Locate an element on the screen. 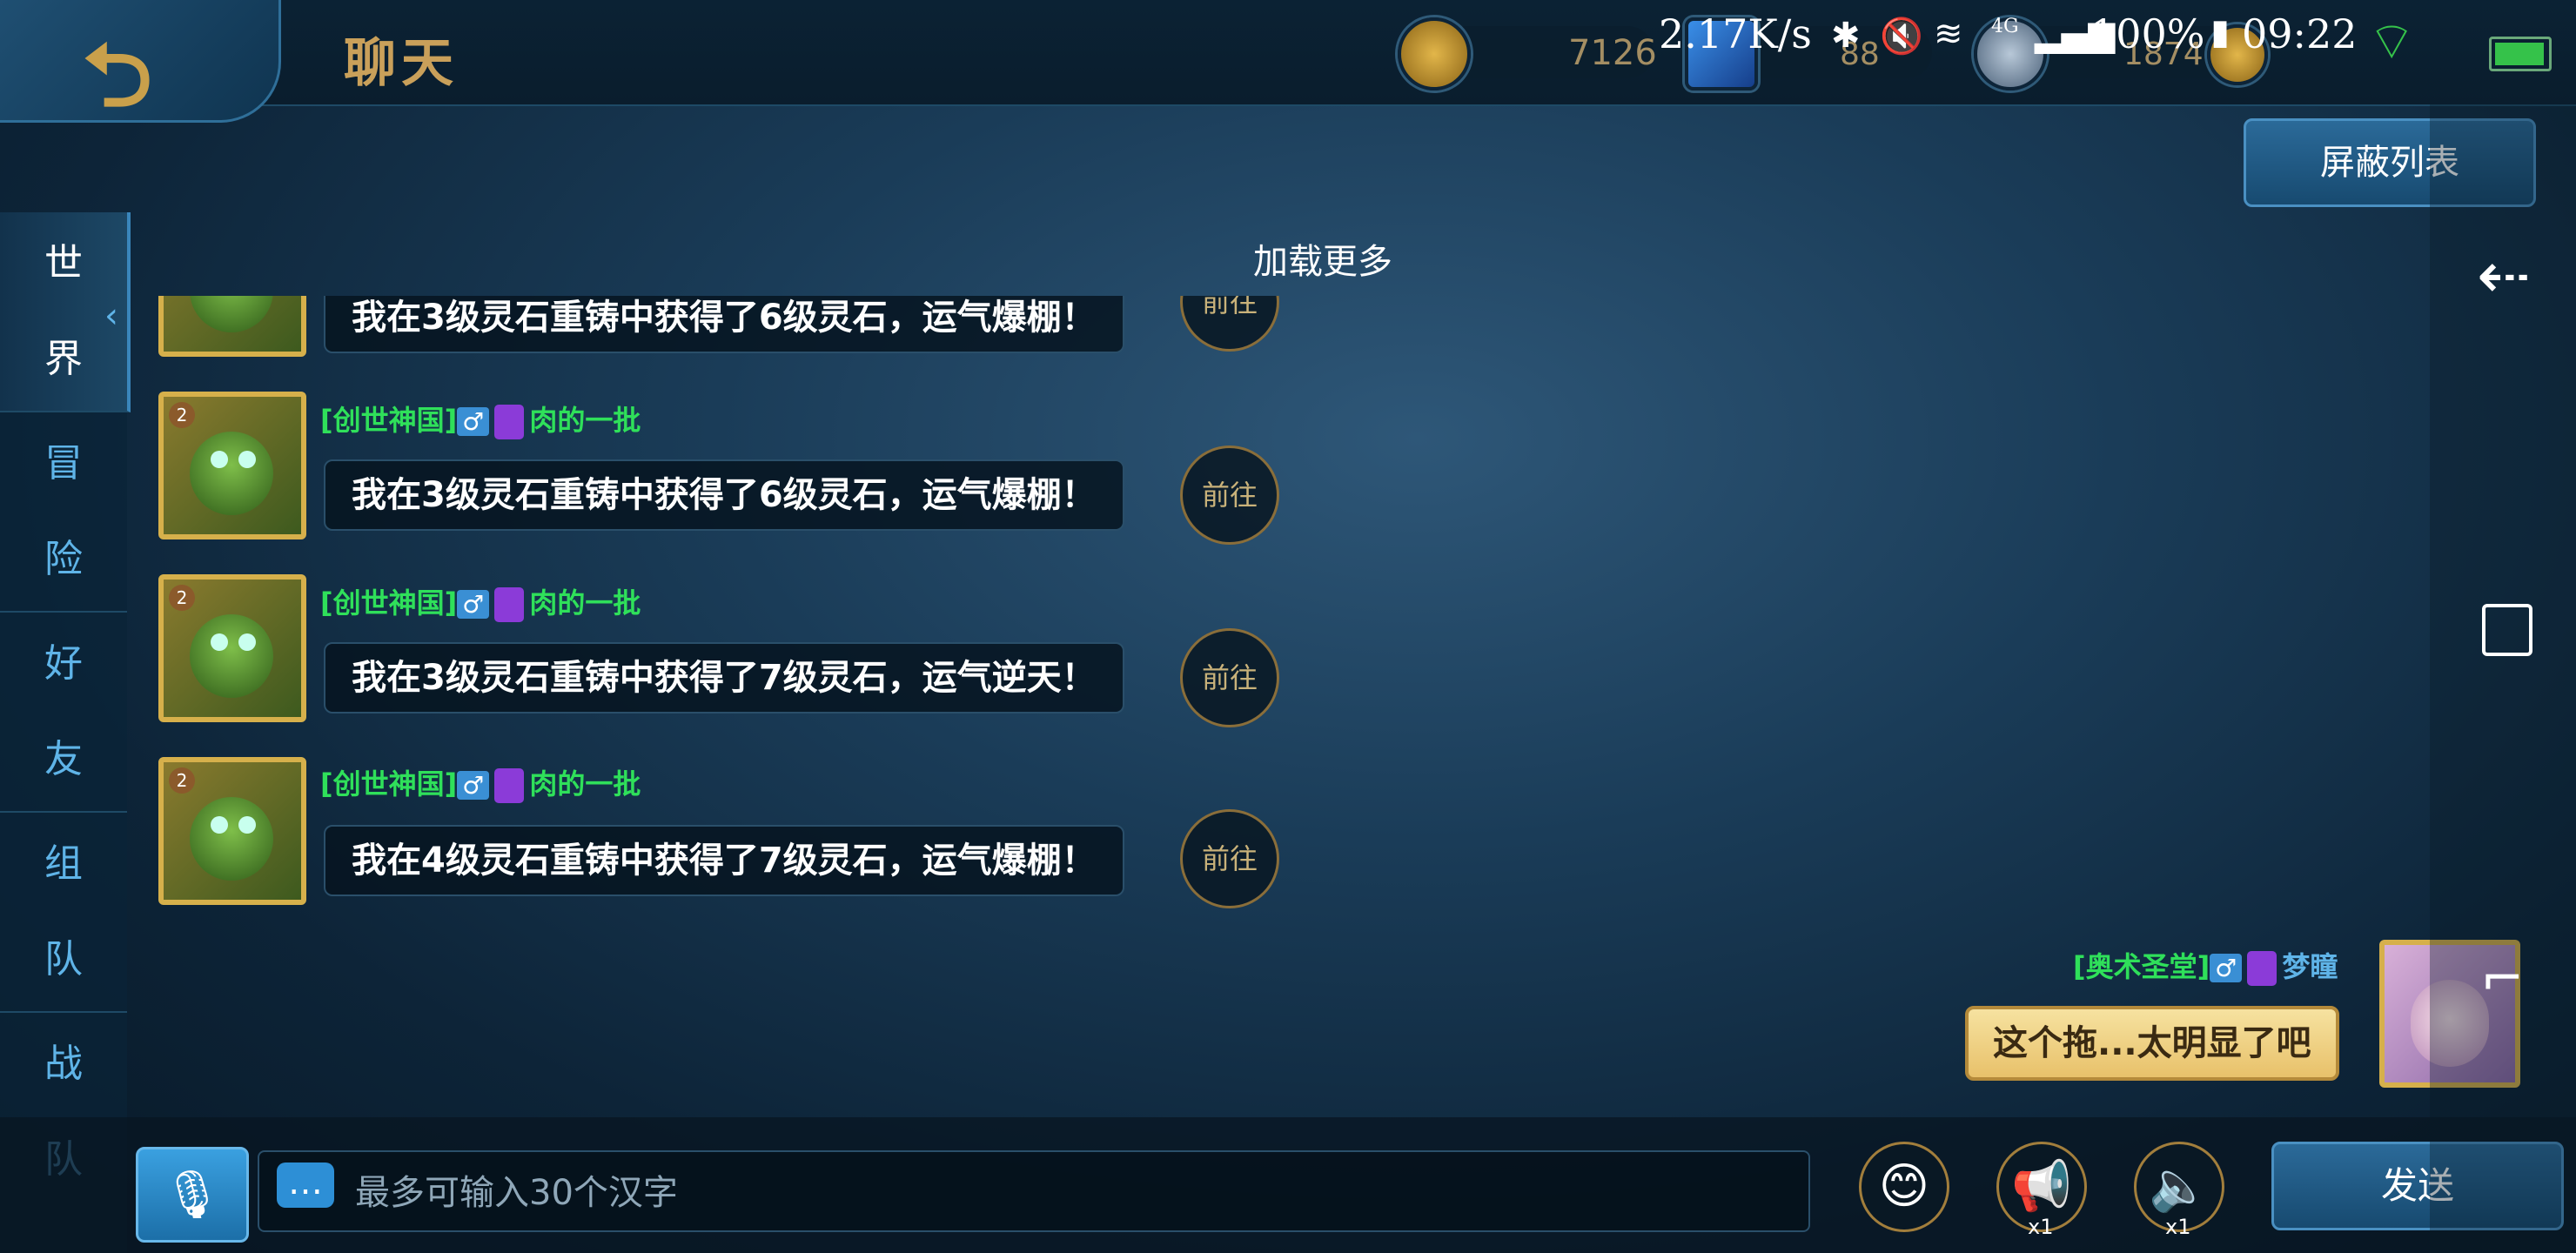 The image size is (2576, 1253). self-sender-line: [奥术圣堂] ♂ 梦瞳 is located at coordinates (2205, 966).